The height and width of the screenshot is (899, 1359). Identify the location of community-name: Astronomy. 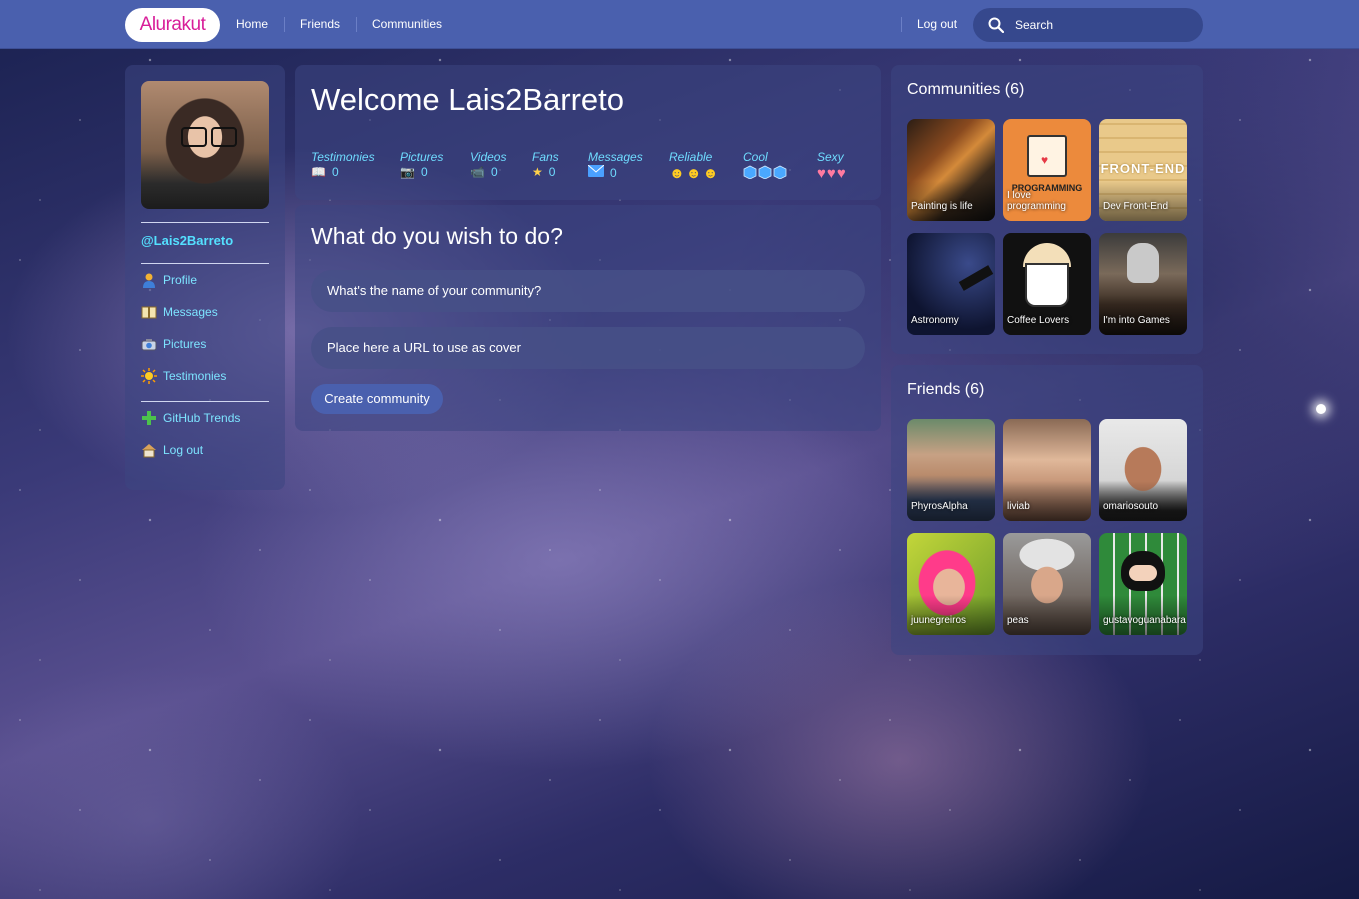
(935, 320).